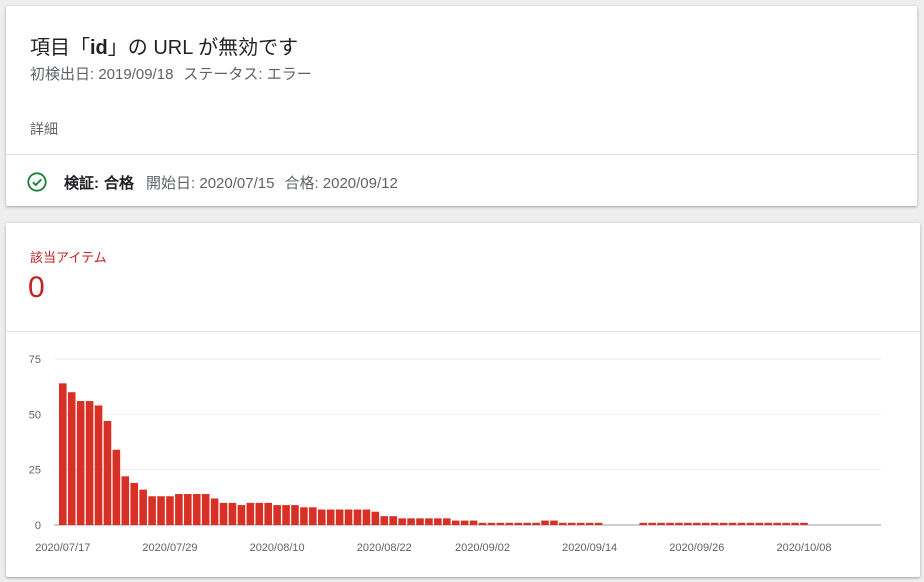 The height and width of the screenshot is (582, 924). I want to click on details-link: 詳細, so click(44, 129).